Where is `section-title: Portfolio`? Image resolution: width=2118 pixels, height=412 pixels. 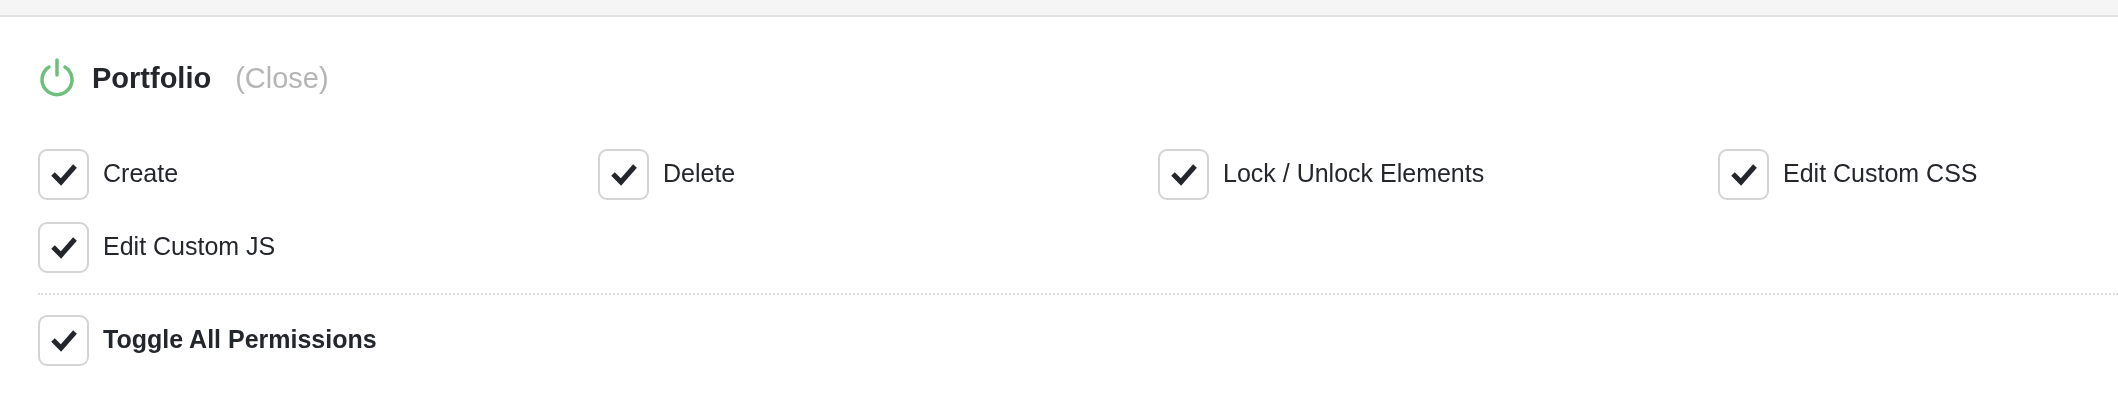
section-title: Portfolio is located at coordinates (152, 78).